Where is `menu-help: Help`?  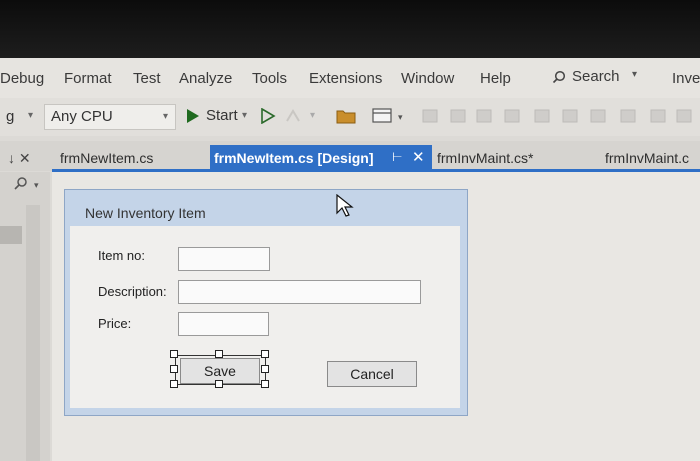
menu-help: Help is located at coordinates (495, 78).